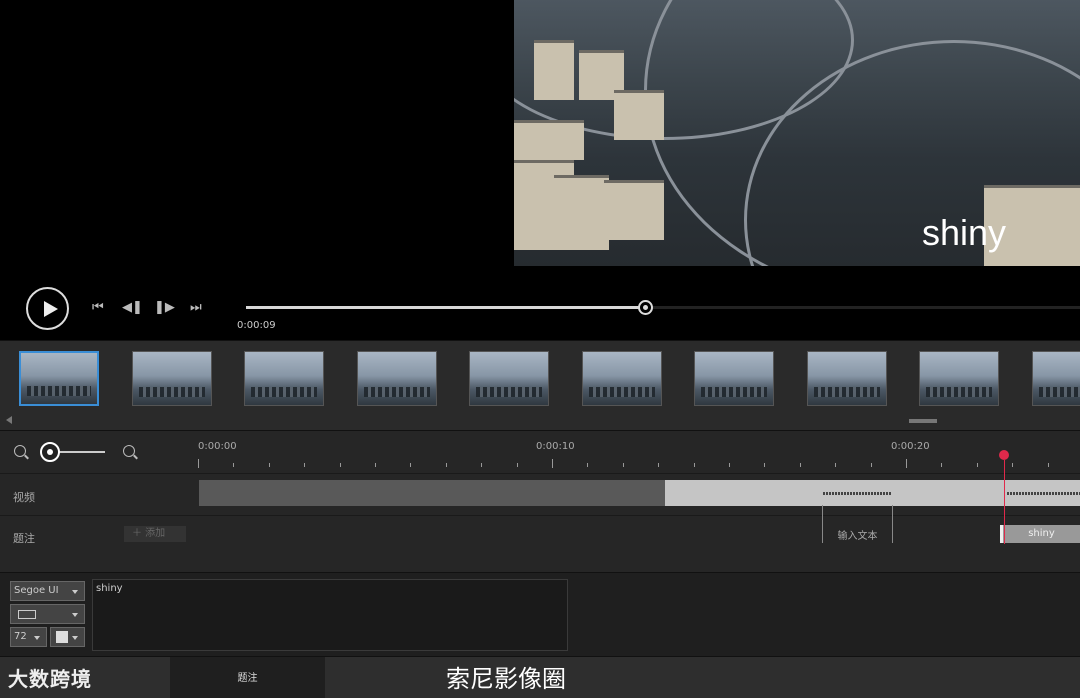 The height and width of the screenshot is (698, 1080). I want to click on caption-clip-label: 输入文本, so click(857, 536).